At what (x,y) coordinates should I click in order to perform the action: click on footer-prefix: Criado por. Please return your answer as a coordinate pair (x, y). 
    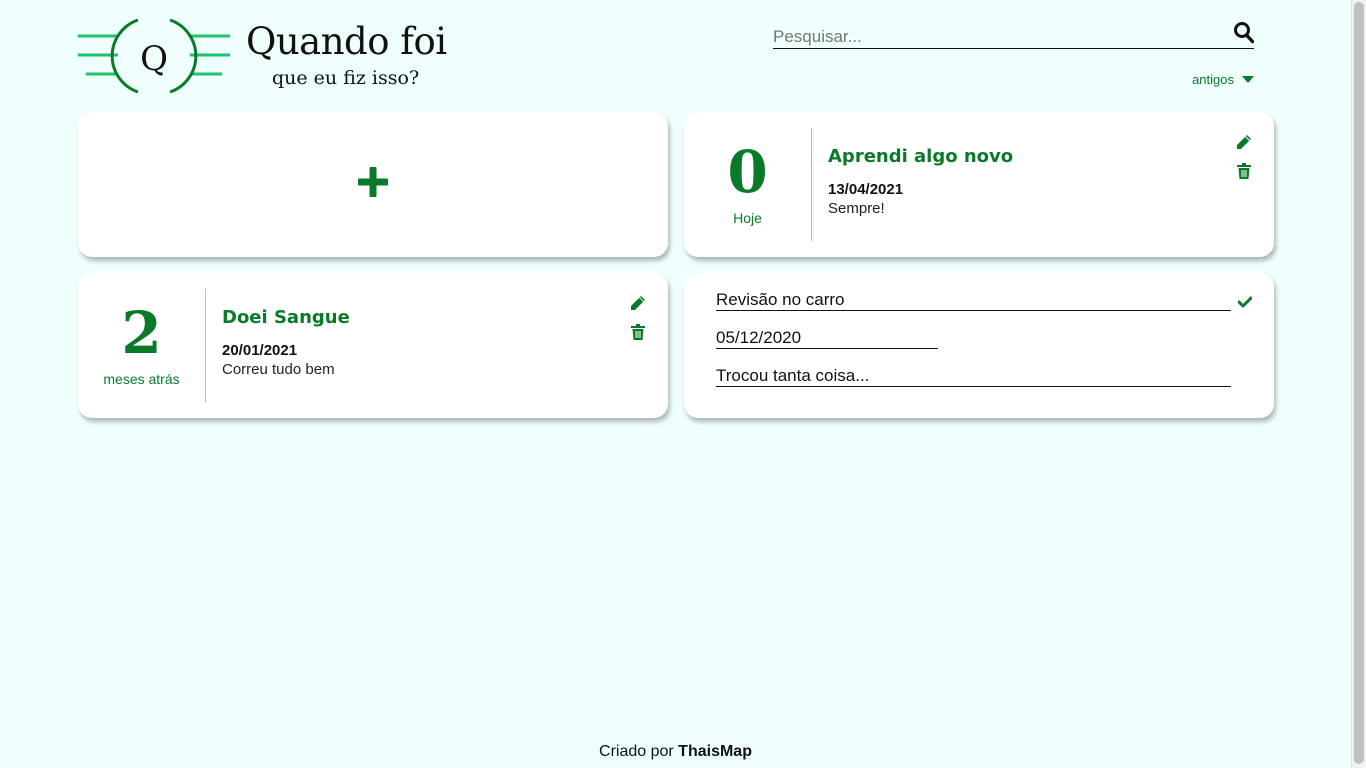
    Looking at the image, I should click on (636, 751).